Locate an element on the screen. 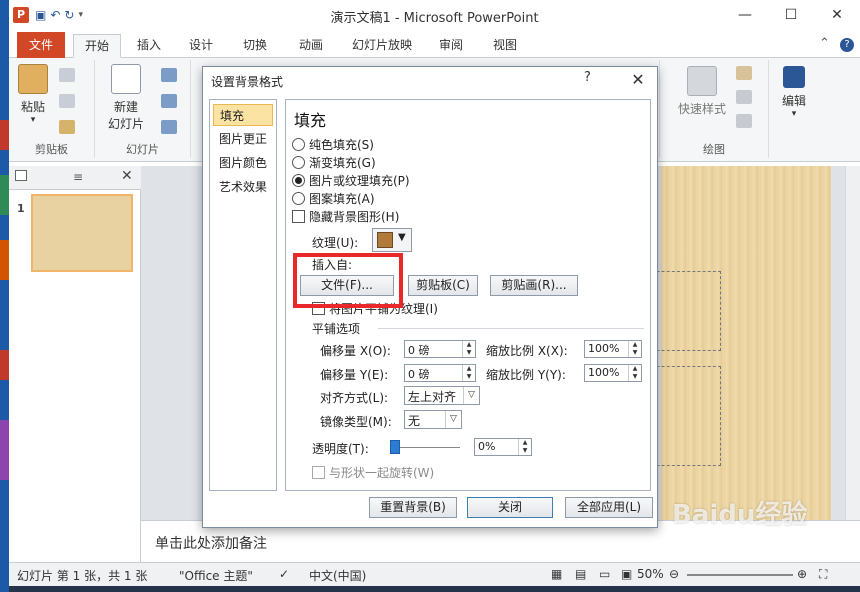  chevron-down-icon: ▼ is located at coordinates (402, 237).